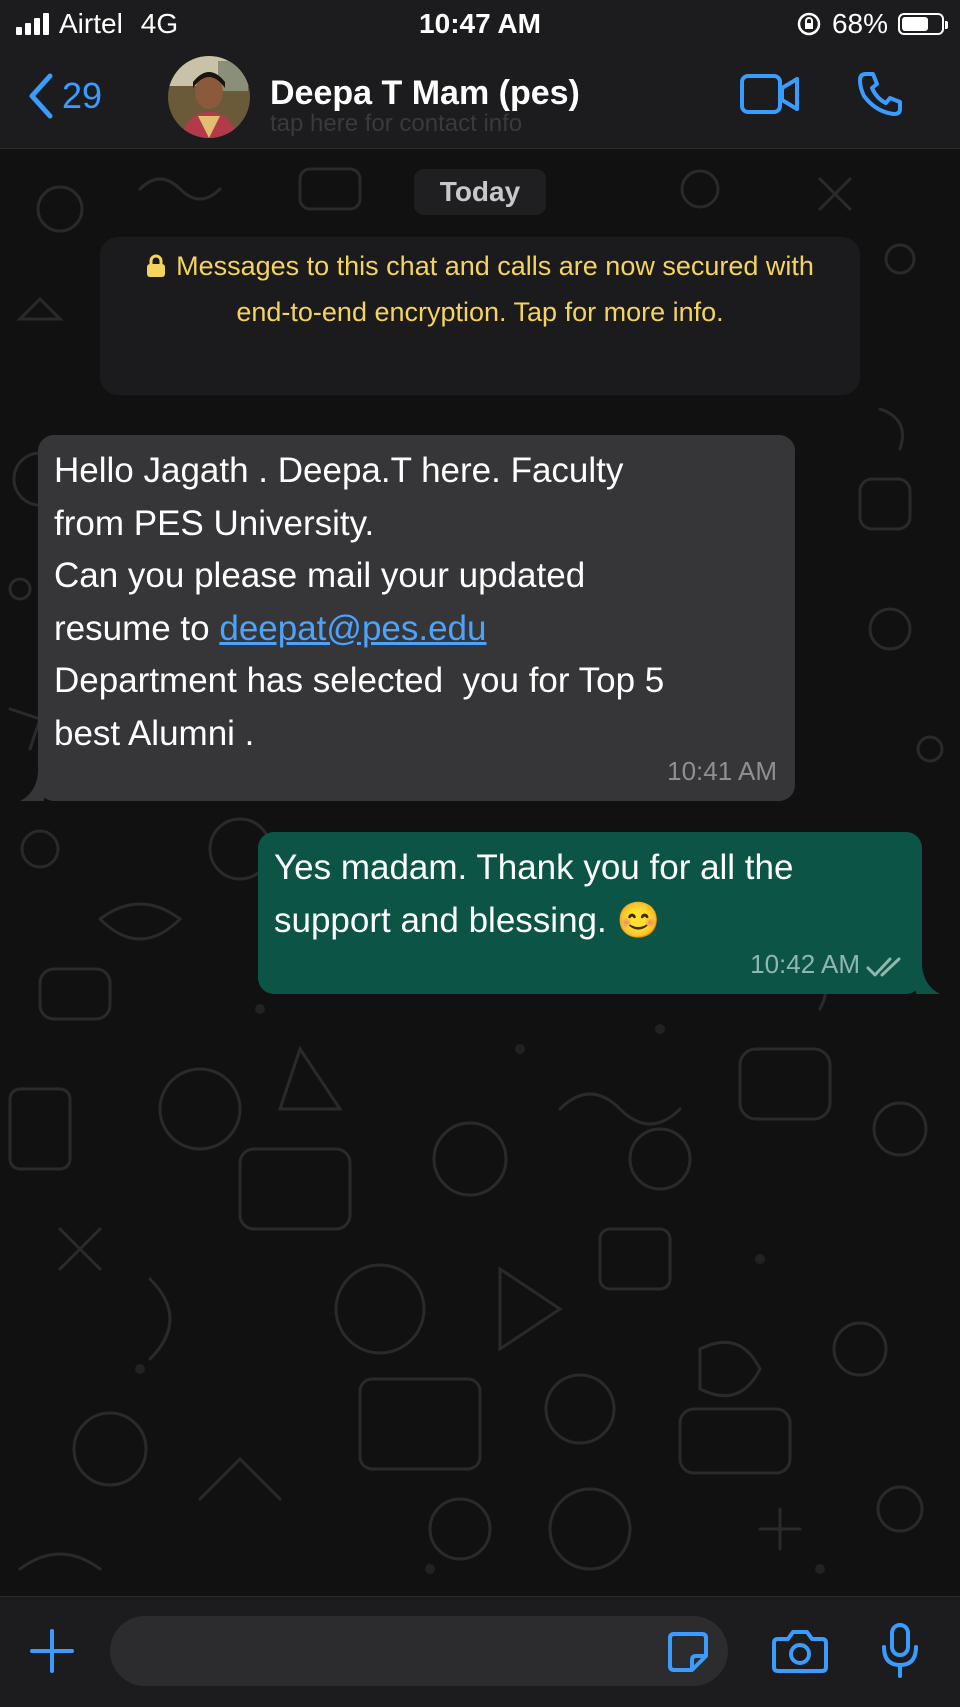 This screenshot has height=1707, width=960. Describe the element at coordinates (396, 124) in the screenshot. I see `contact-info-hint: tap here for contact info` at that location.